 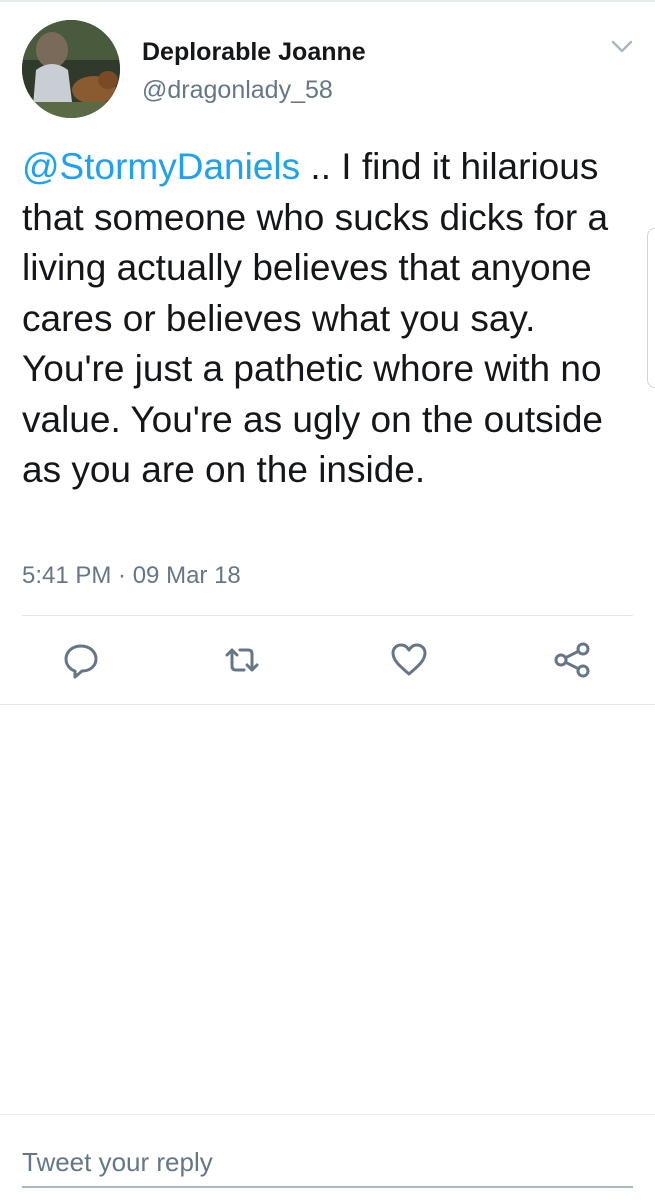 I want to click on top-divider, so click(x=327, y=1).